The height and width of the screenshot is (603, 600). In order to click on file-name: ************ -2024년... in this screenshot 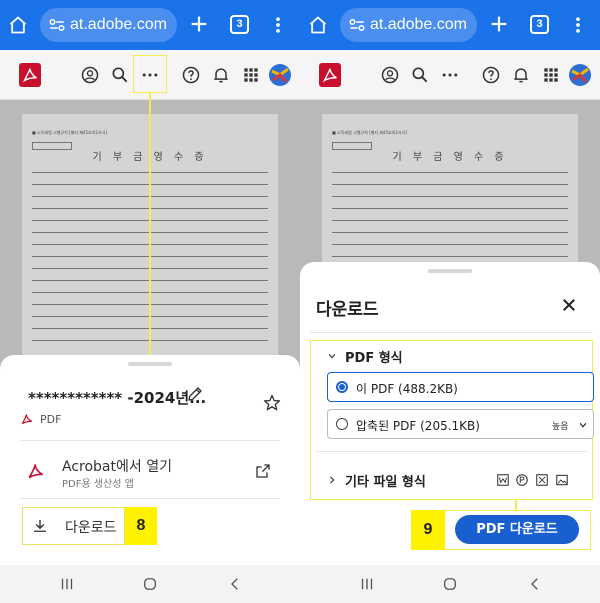, I will do `click(117, 398)`.